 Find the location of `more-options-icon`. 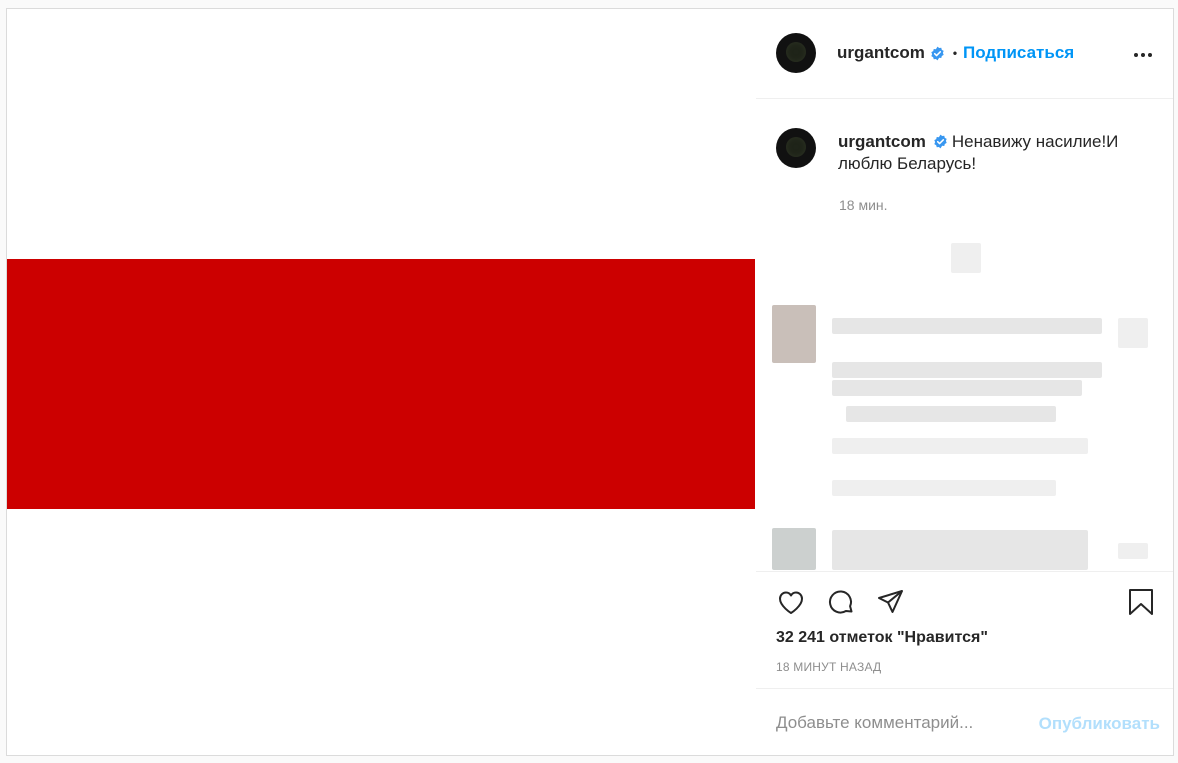

more-options-icon is located at coordinates (1144, 54).